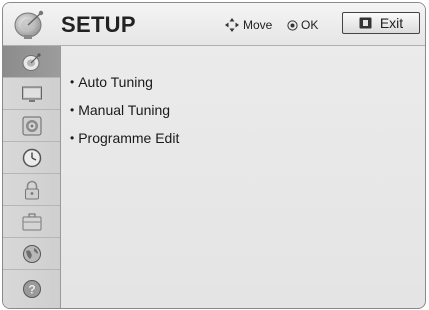 The width and height of the screenshot is (429, 310). I want to click on sidebar-item-support: ?, so click(31, 289).